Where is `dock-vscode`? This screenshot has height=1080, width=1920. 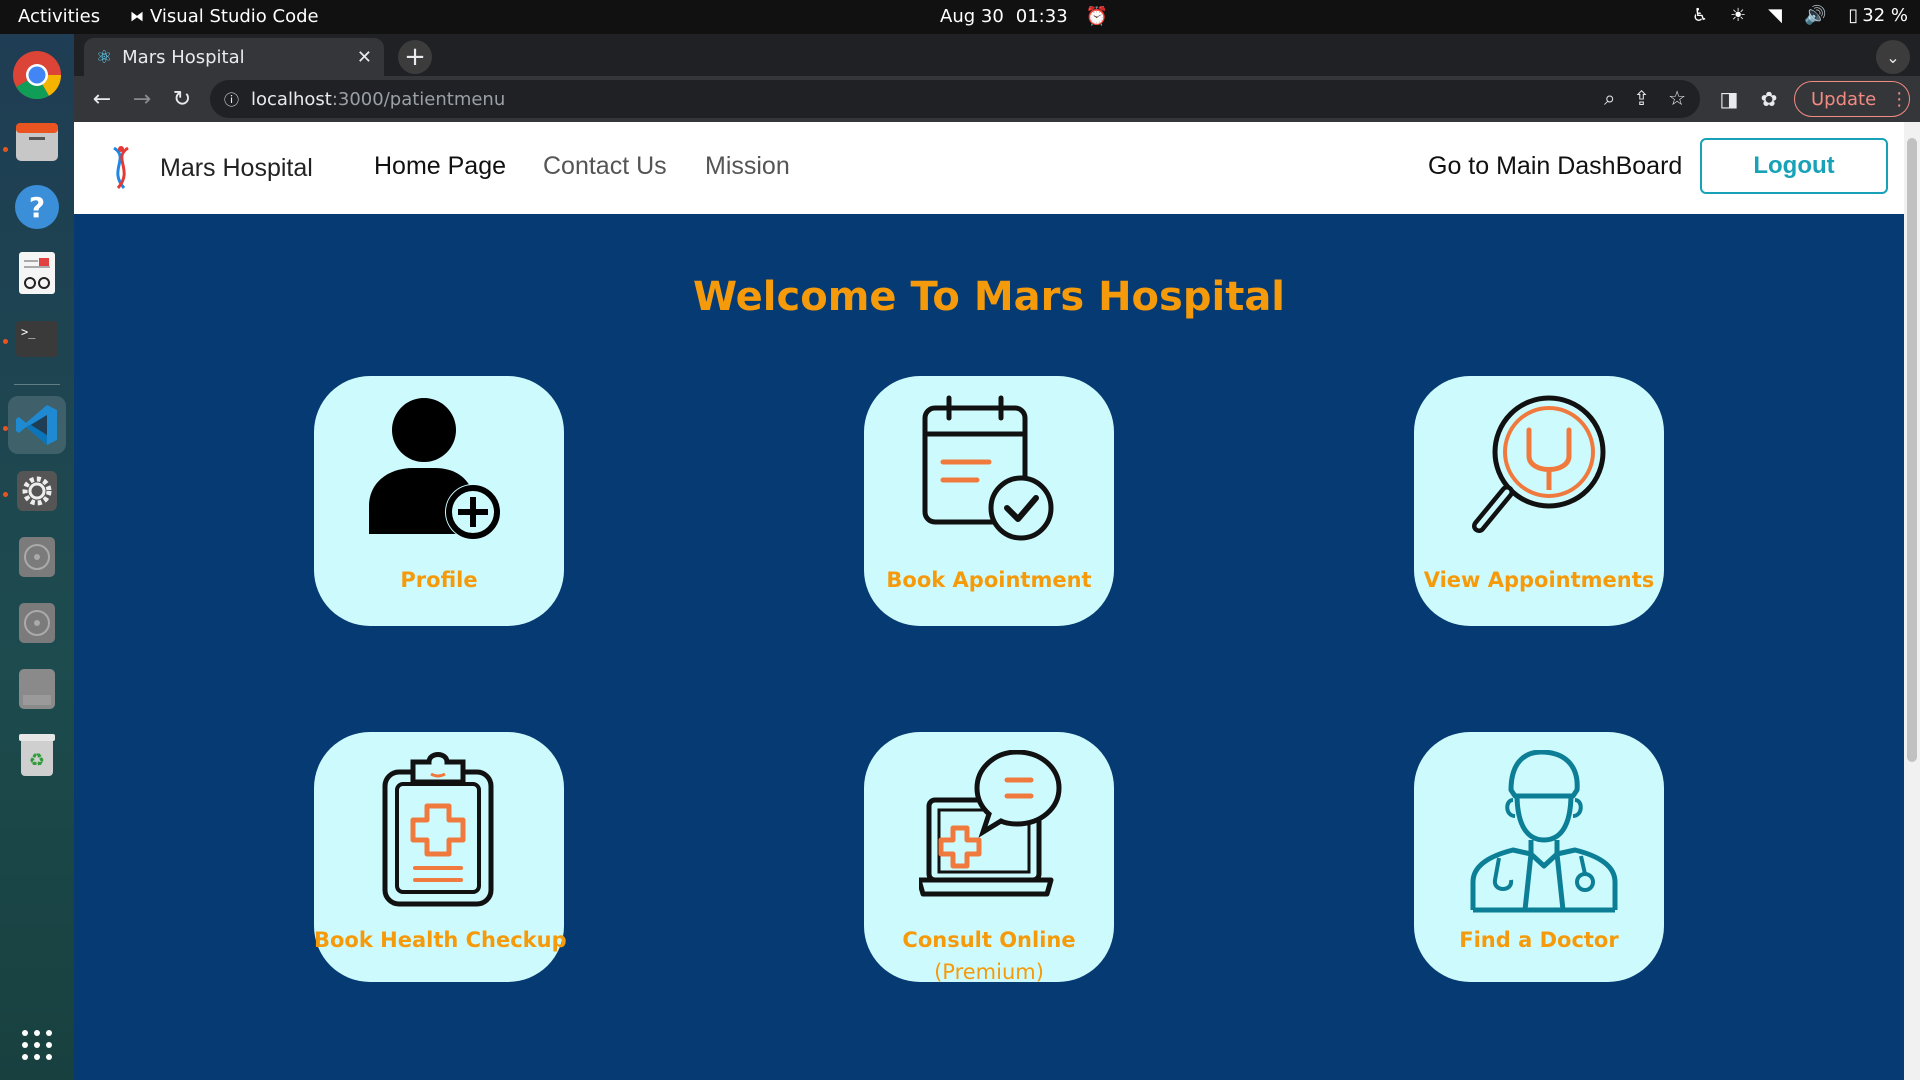 dock-vscode is located at coordinates (37, 425).